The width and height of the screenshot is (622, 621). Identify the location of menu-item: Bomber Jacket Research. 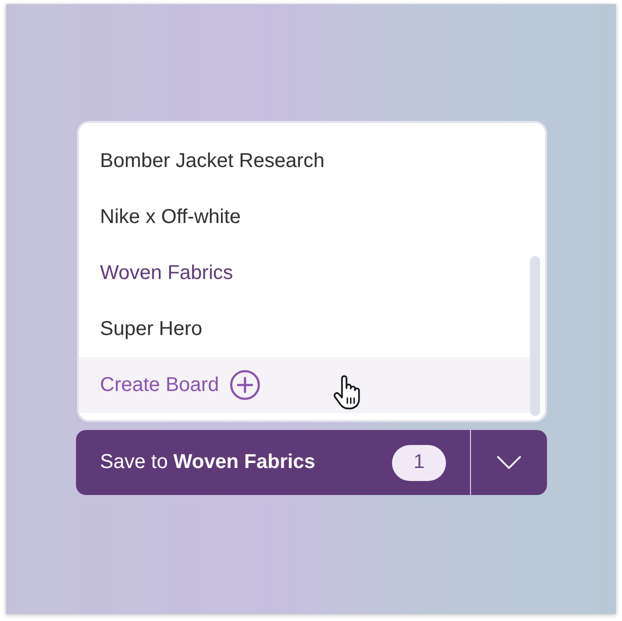
(304, 161).